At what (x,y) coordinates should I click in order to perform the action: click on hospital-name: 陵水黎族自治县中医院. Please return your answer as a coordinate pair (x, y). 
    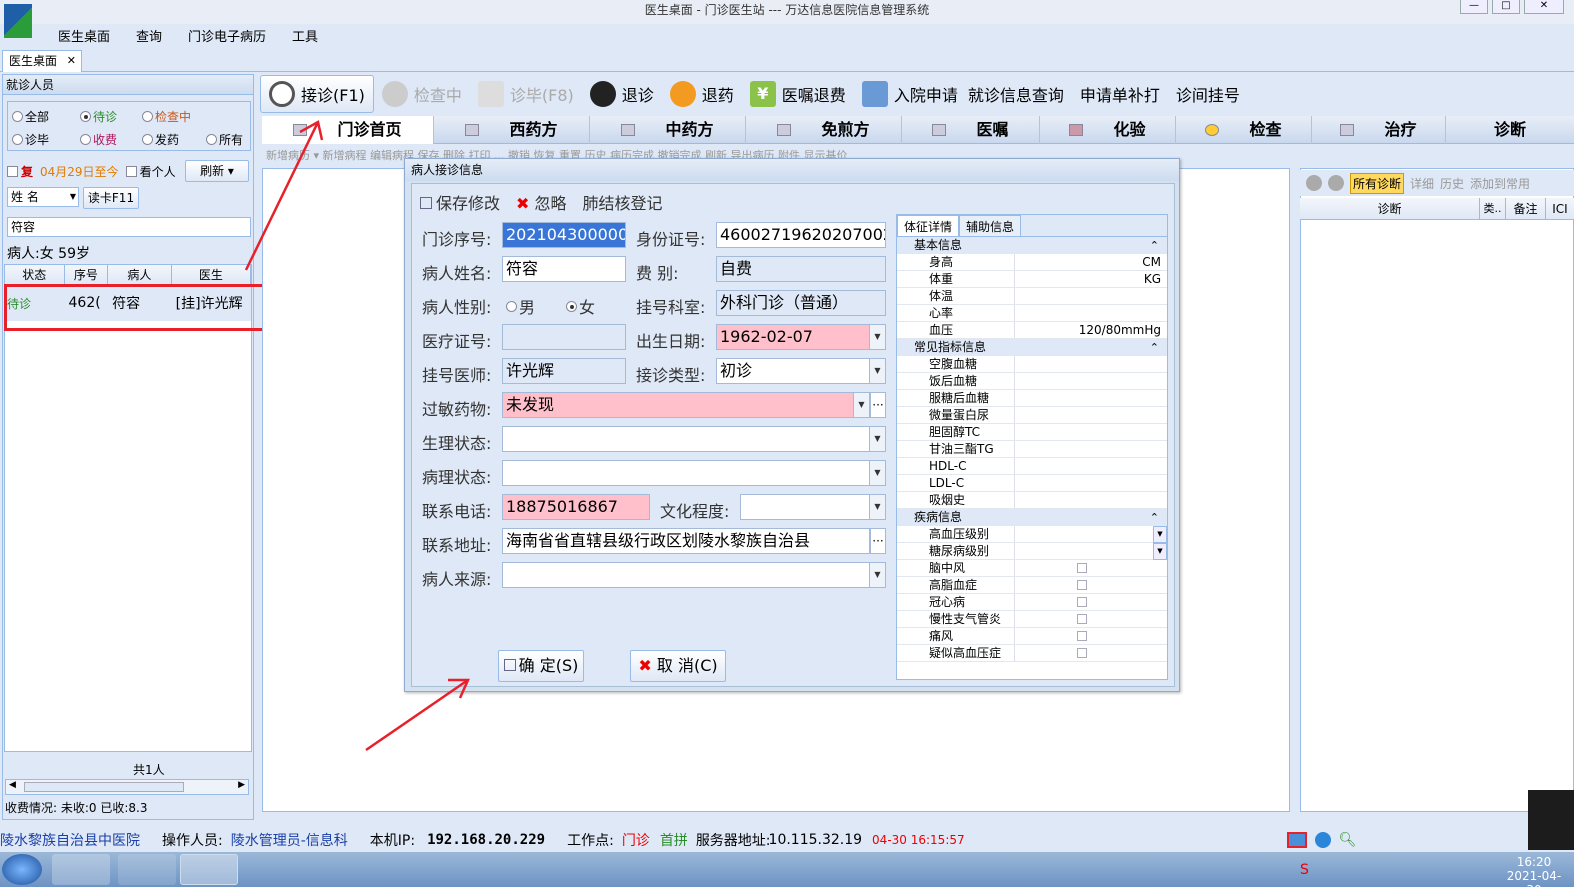
    Looking at the image, I should click on (70, 841).